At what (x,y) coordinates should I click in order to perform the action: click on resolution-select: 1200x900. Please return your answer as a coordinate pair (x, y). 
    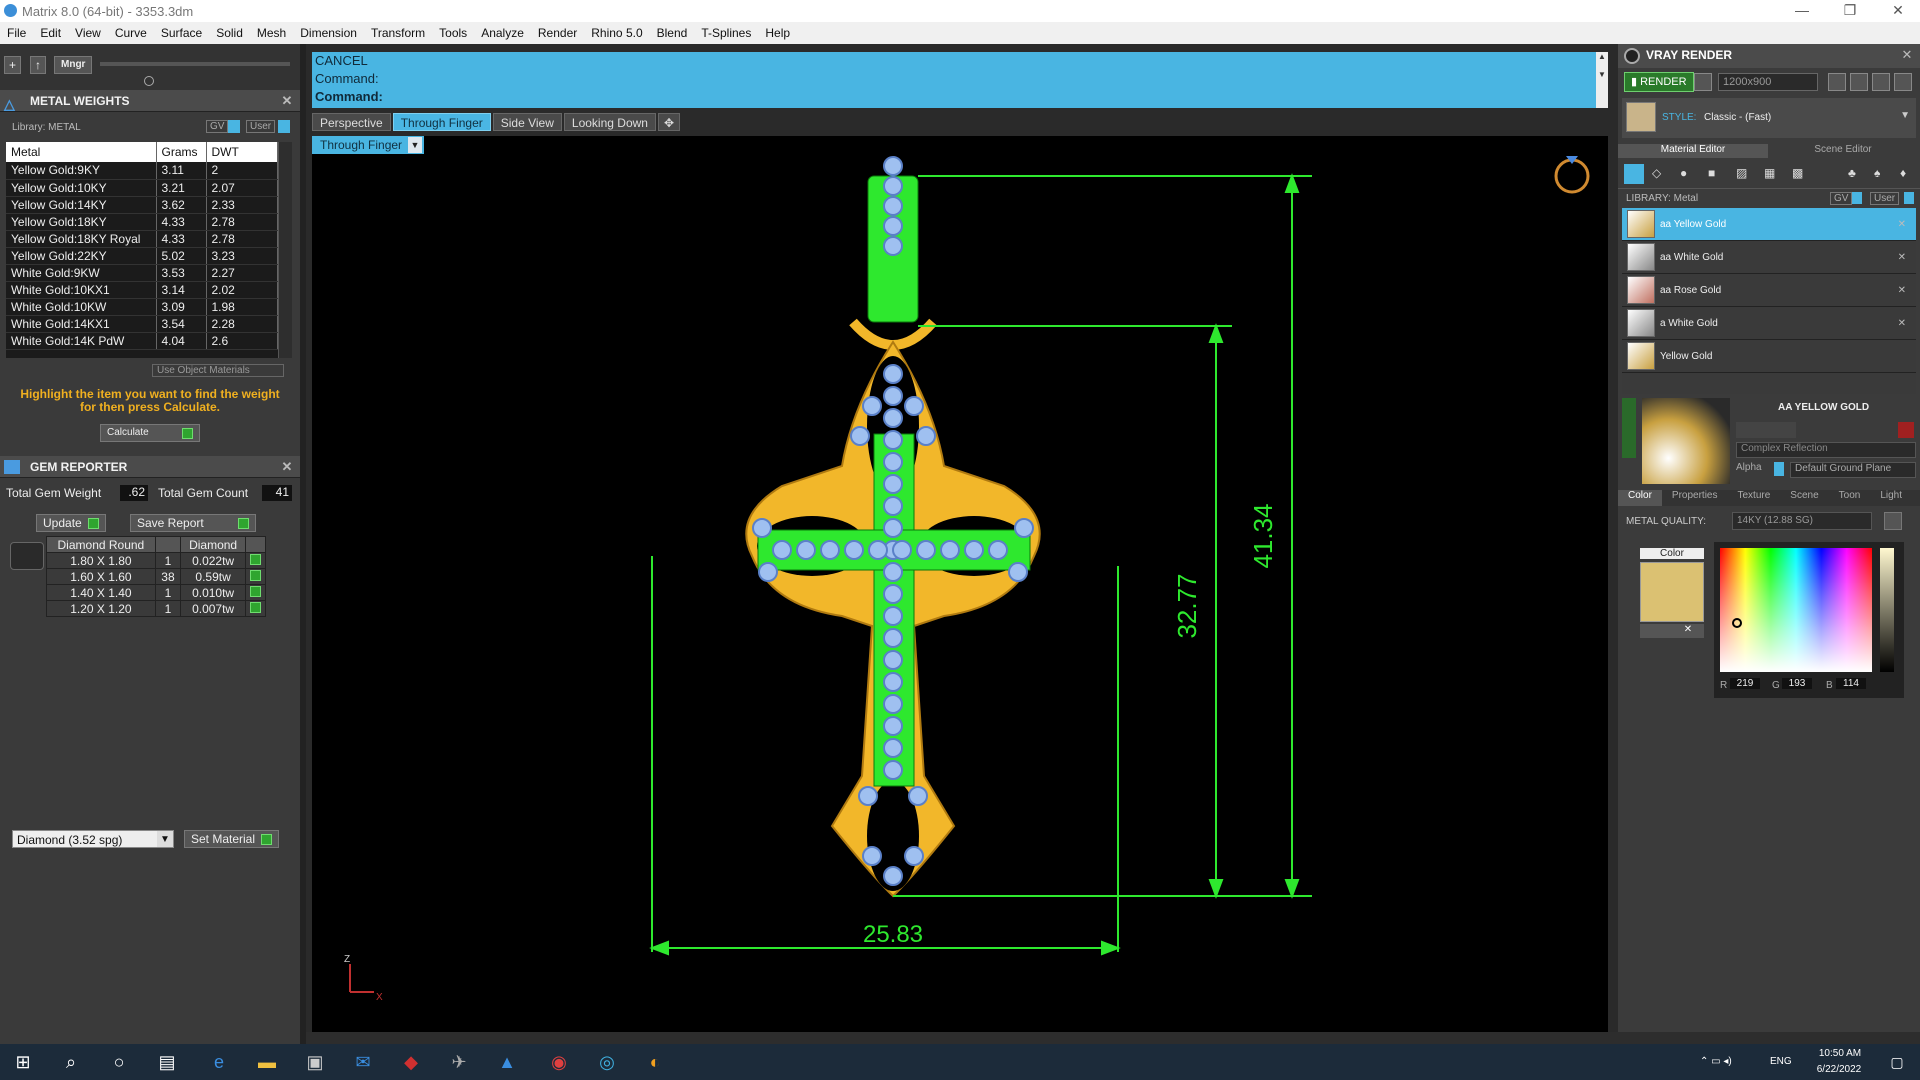
    Looking at the image, I should click on (1768, 82).